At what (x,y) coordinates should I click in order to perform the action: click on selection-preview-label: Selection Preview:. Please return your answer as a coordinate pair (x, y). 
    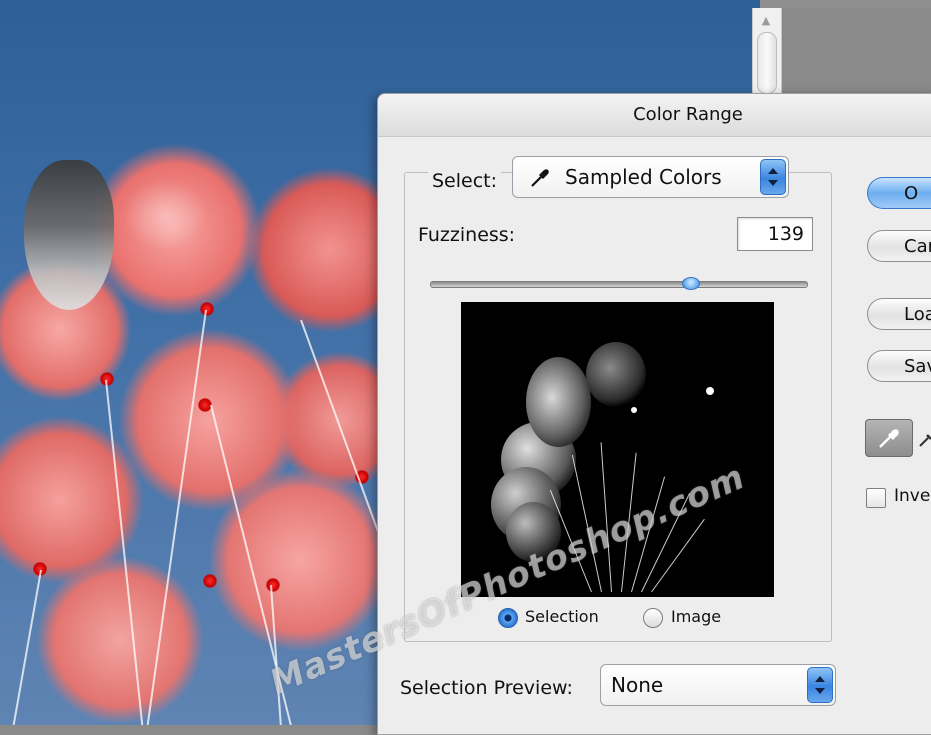
    Looking at the image, I should click on (486, 688).